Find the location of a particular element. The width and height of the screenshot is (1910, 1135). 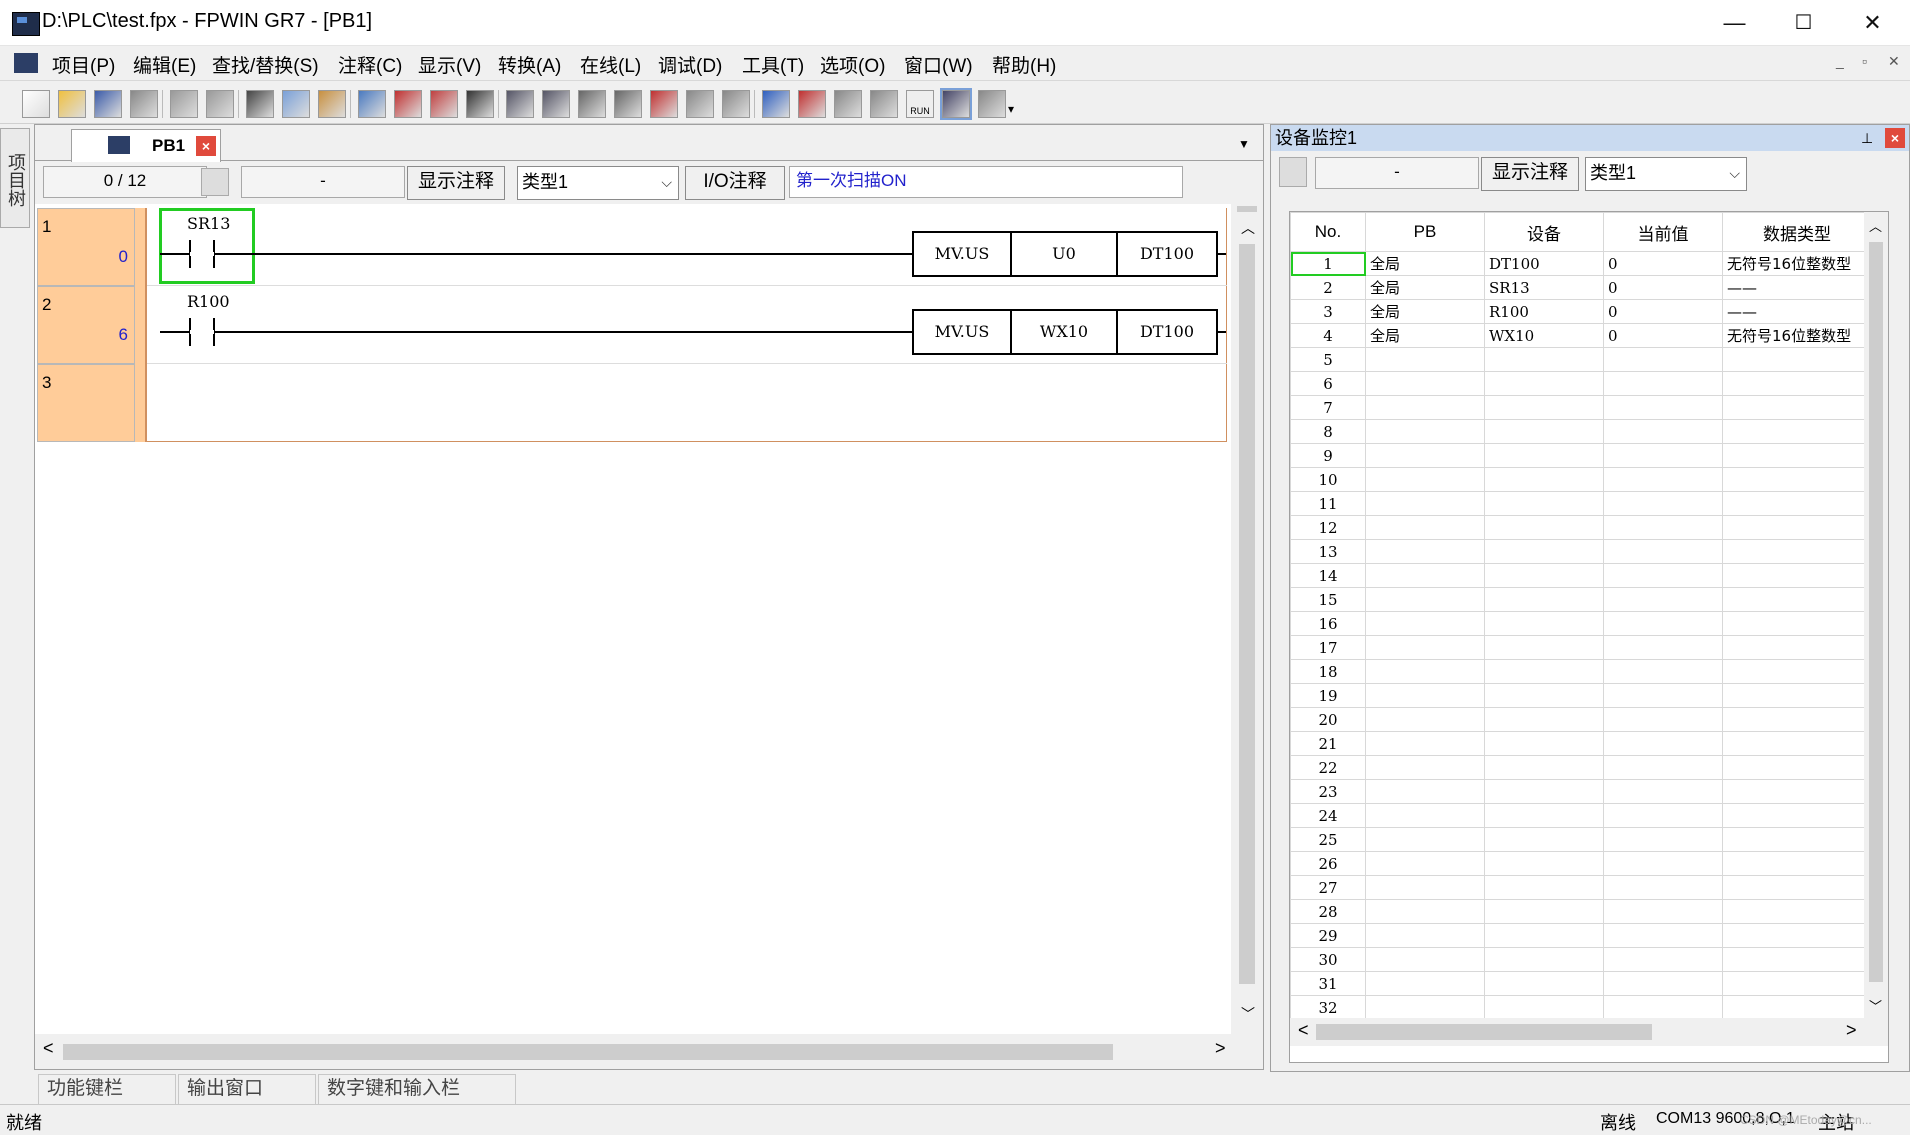

menu-item-8: 调试(D) is located at coordinates (690, 64).